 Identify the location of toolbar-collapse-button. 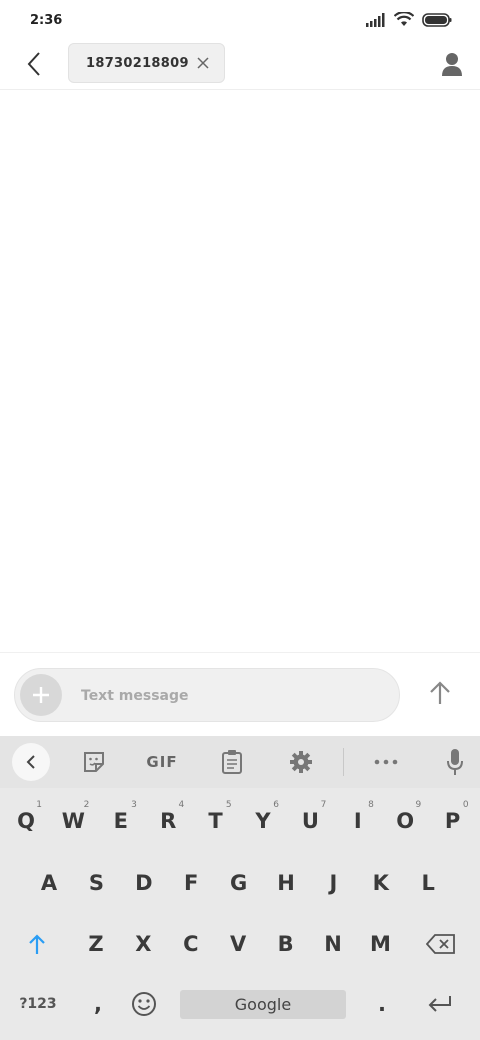
(31, 762).